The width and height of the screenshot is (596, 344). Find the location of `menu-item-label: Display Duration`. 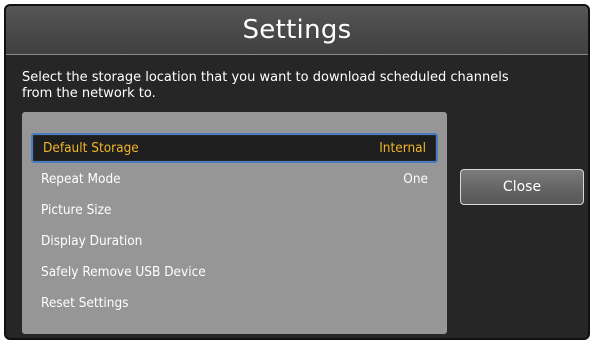

menu-item-label: Display Duration is located at coordinates (92, 241).